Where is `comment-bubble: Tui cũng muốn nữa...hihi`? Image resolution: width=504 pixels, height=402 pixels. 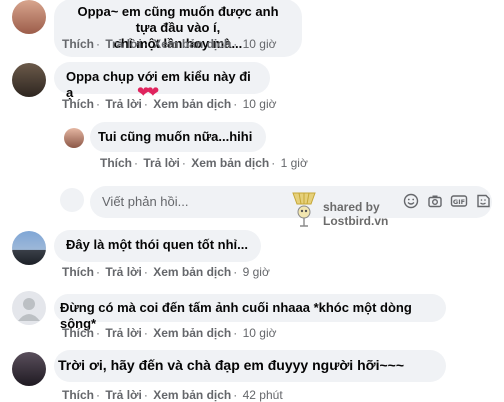
comment-bubble: Tui cũng muốn nữa...hihi is located at coordinates (178, 137).